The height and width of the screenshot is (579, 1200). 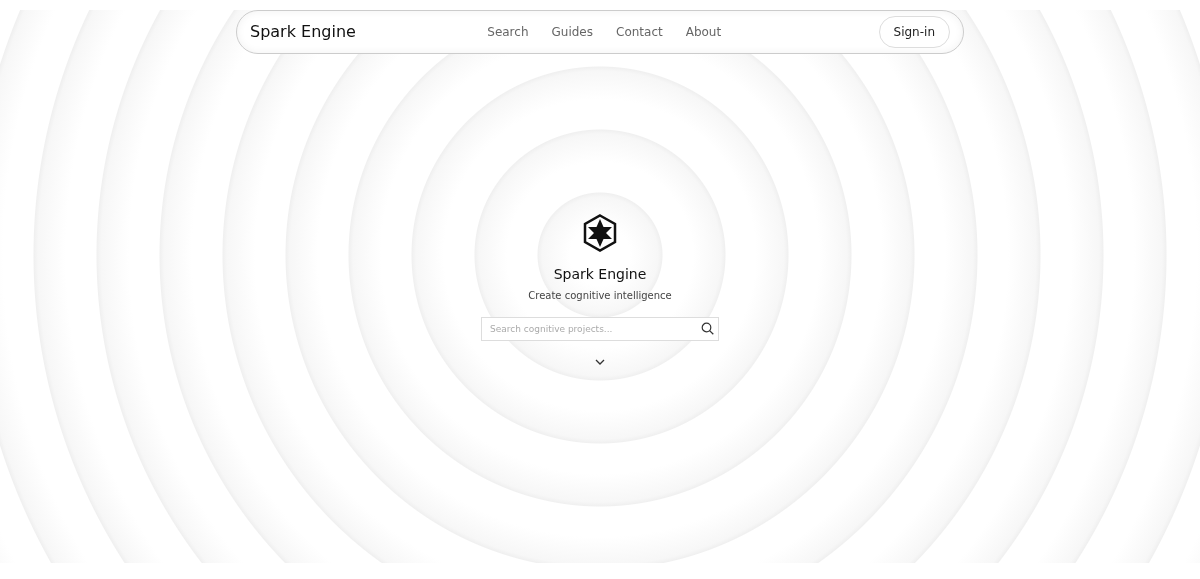 What do you see at coordinates (600, 362) in the screenshot?
I see `chevron-down-icon` at bounding box center [600, 362].